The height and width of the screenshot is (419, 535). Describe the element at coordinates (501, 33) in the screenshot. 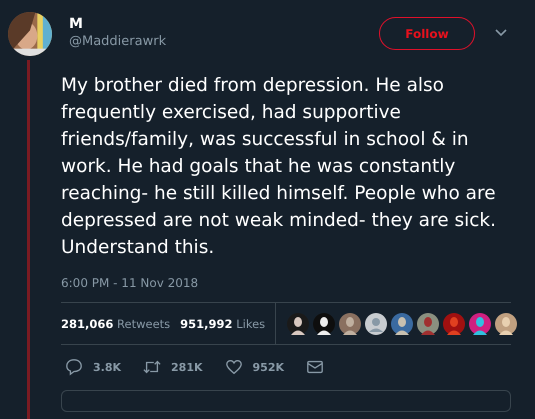

I see `caret-icon` at that location.